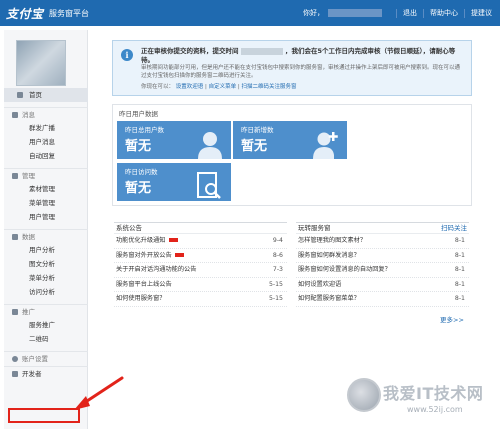 The width and height of the screenshot is (500, 429). I want to click on list-item: 怎样管理我的图文素材？ 8-1, so click(382, 241).